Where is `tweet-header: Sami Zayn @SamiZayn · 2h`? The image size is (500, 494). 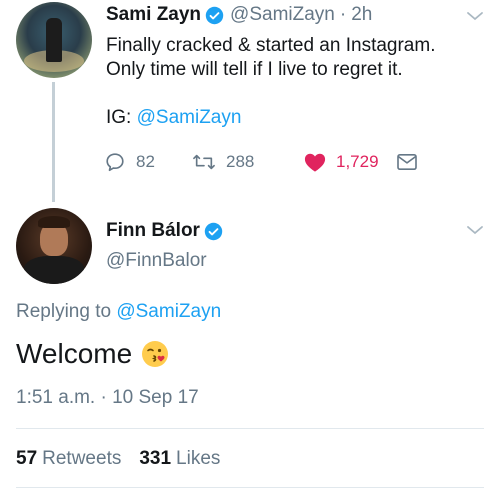
tweet-header: Sami Zayn @SamiZayn · 2h is located at coordinates (239, 15).